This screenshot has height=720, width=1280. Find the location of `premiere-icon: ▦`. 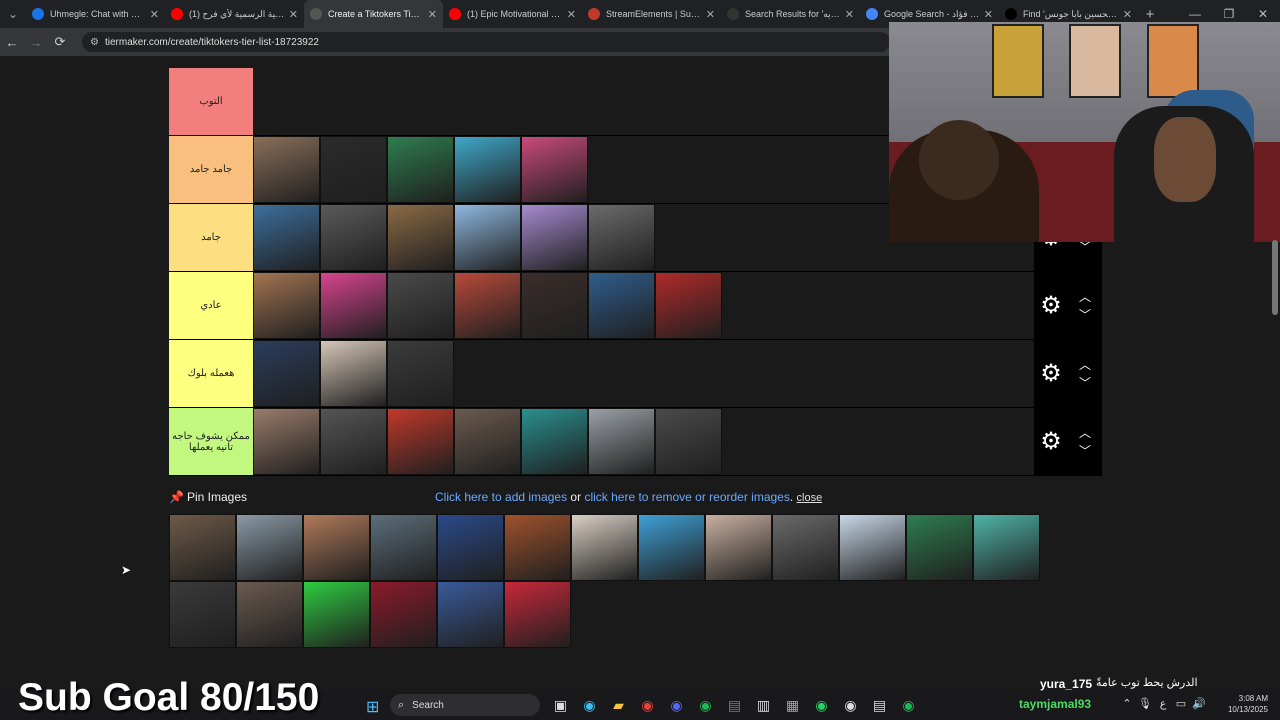

premiere-icon: ▦ is located at coordinates (792, 705).